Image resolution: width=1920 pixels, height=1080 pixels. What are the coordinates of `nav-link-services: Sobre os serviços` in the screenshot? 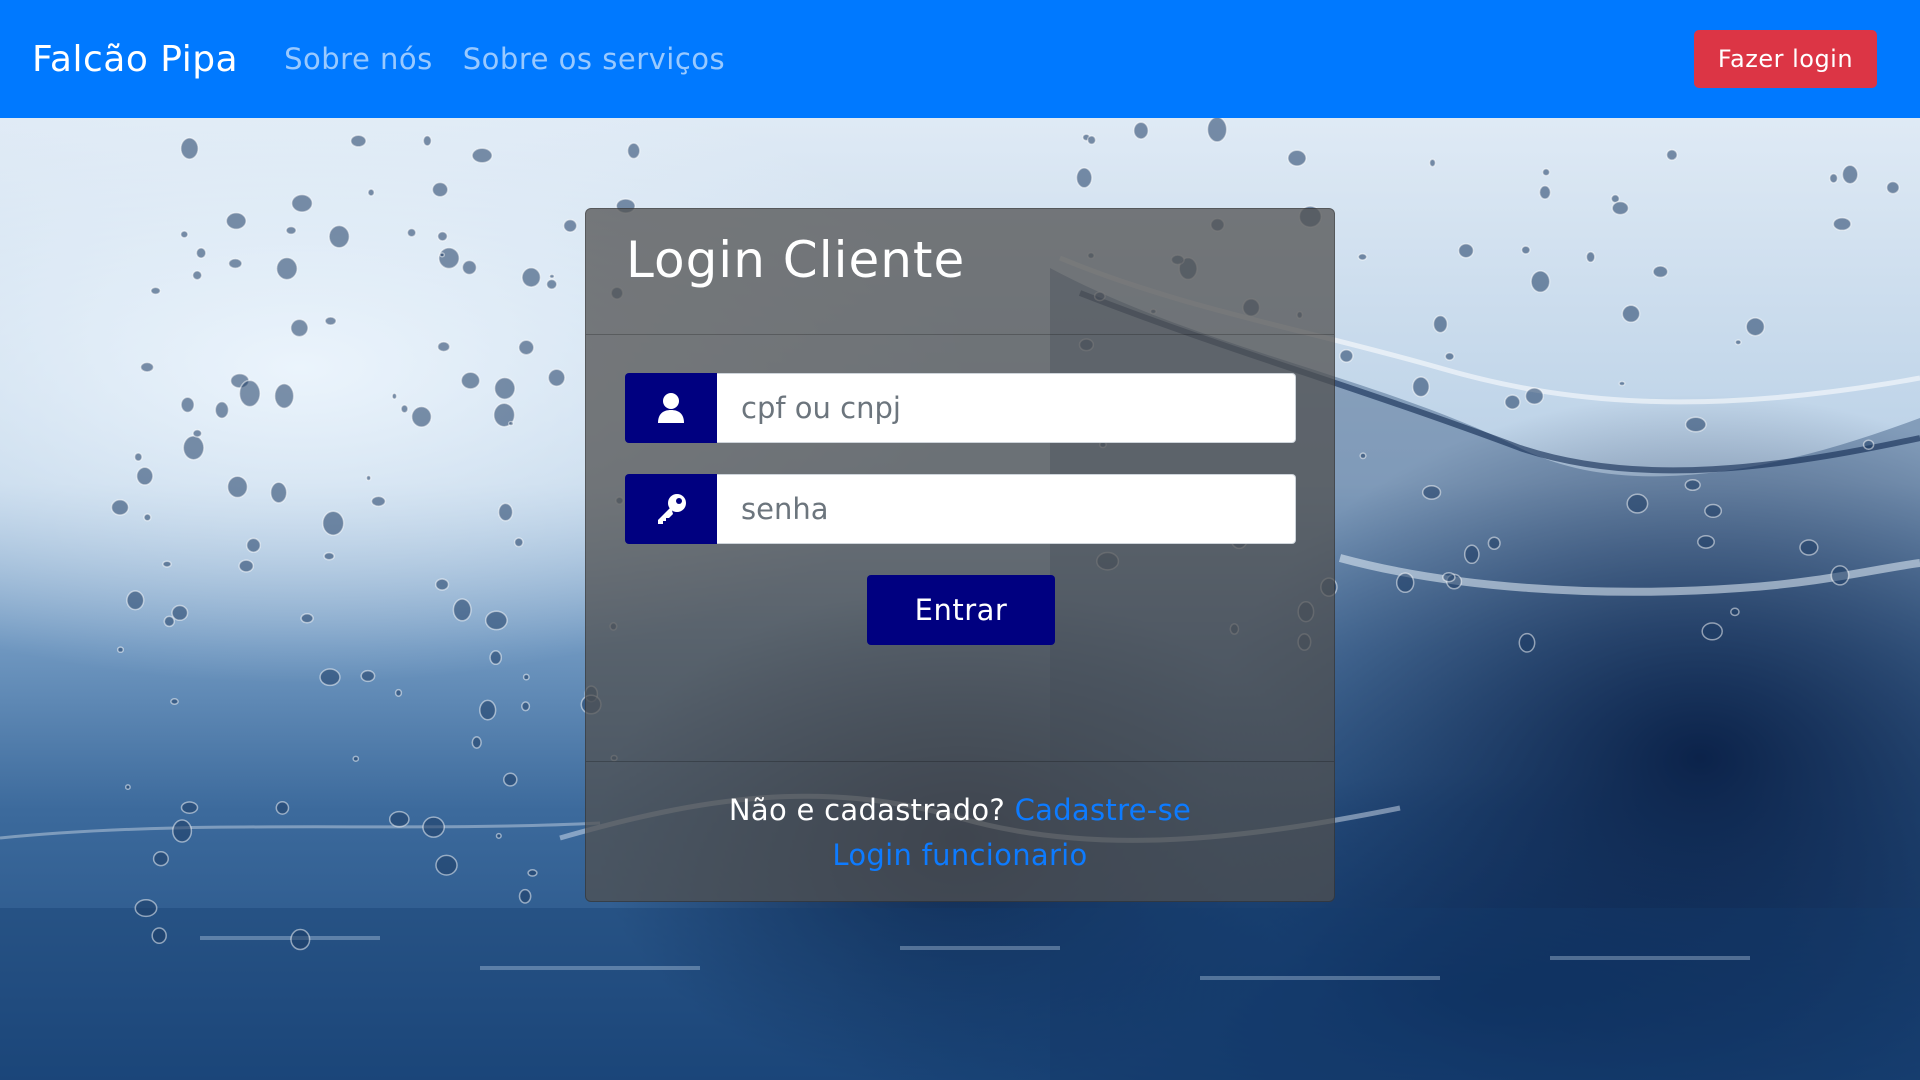 It's located at (594, 59).